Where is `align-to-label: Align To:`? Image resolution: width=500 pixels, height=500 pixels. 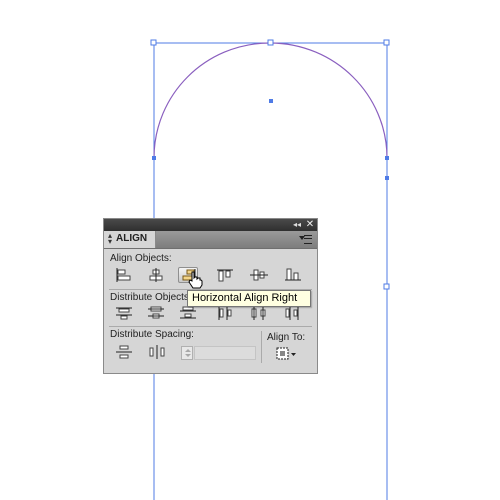 align-to-label: Align To: is located at coordinates (286, 337).